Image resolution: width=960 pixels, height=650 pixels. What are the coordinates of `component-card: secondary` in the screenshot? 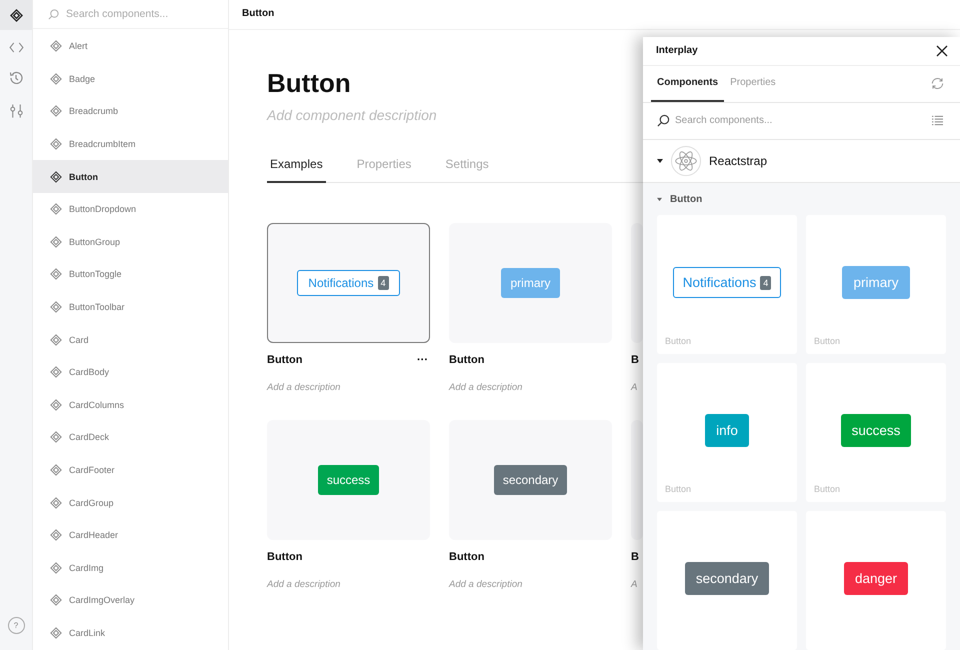 It's located at (727, 580).